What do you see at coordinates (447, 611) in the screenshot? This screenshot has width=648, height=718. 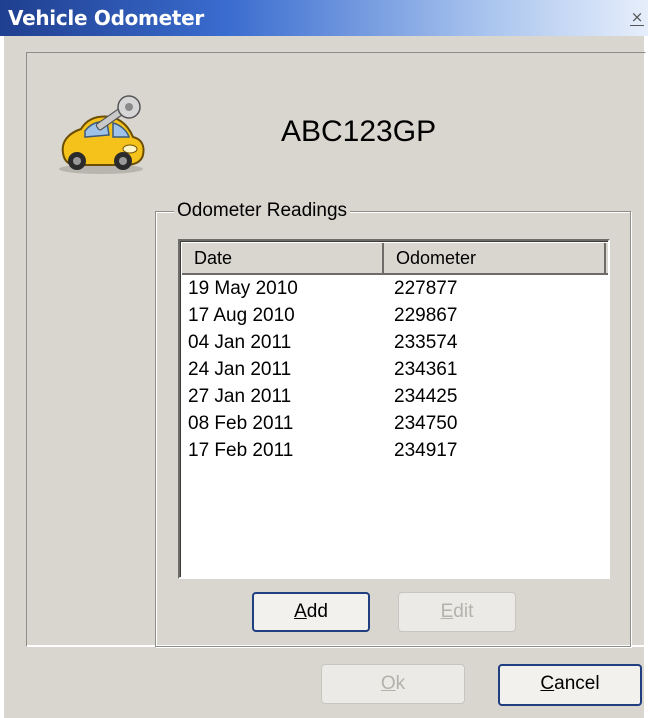 I see `edit-mnemonic: E` at bounding box center [447, 611].